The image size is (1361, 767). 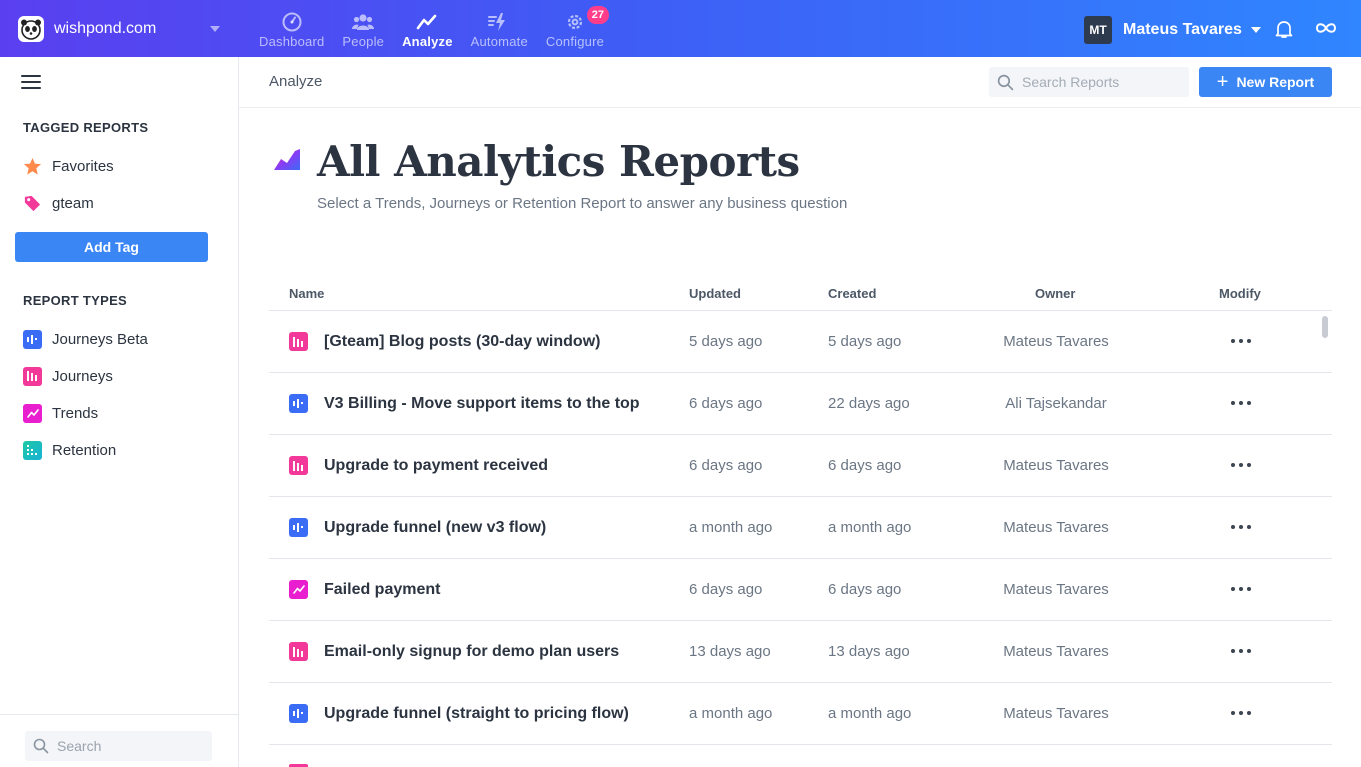 What do you see at coordinates (427, 22) in the screenshot?
I see `analyze-icon` at bounding box center [427, 22].